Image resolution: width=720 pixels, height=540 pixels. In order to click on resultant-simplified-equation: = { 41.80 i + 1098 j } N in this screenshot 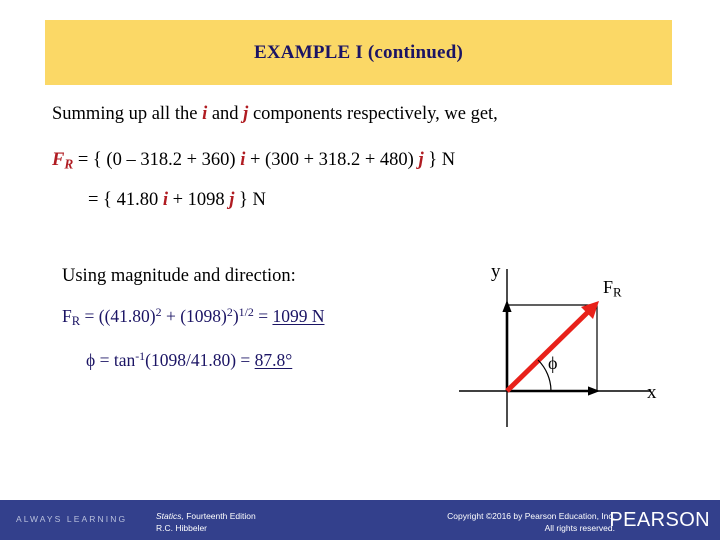, I will do `click(177, 200)`.